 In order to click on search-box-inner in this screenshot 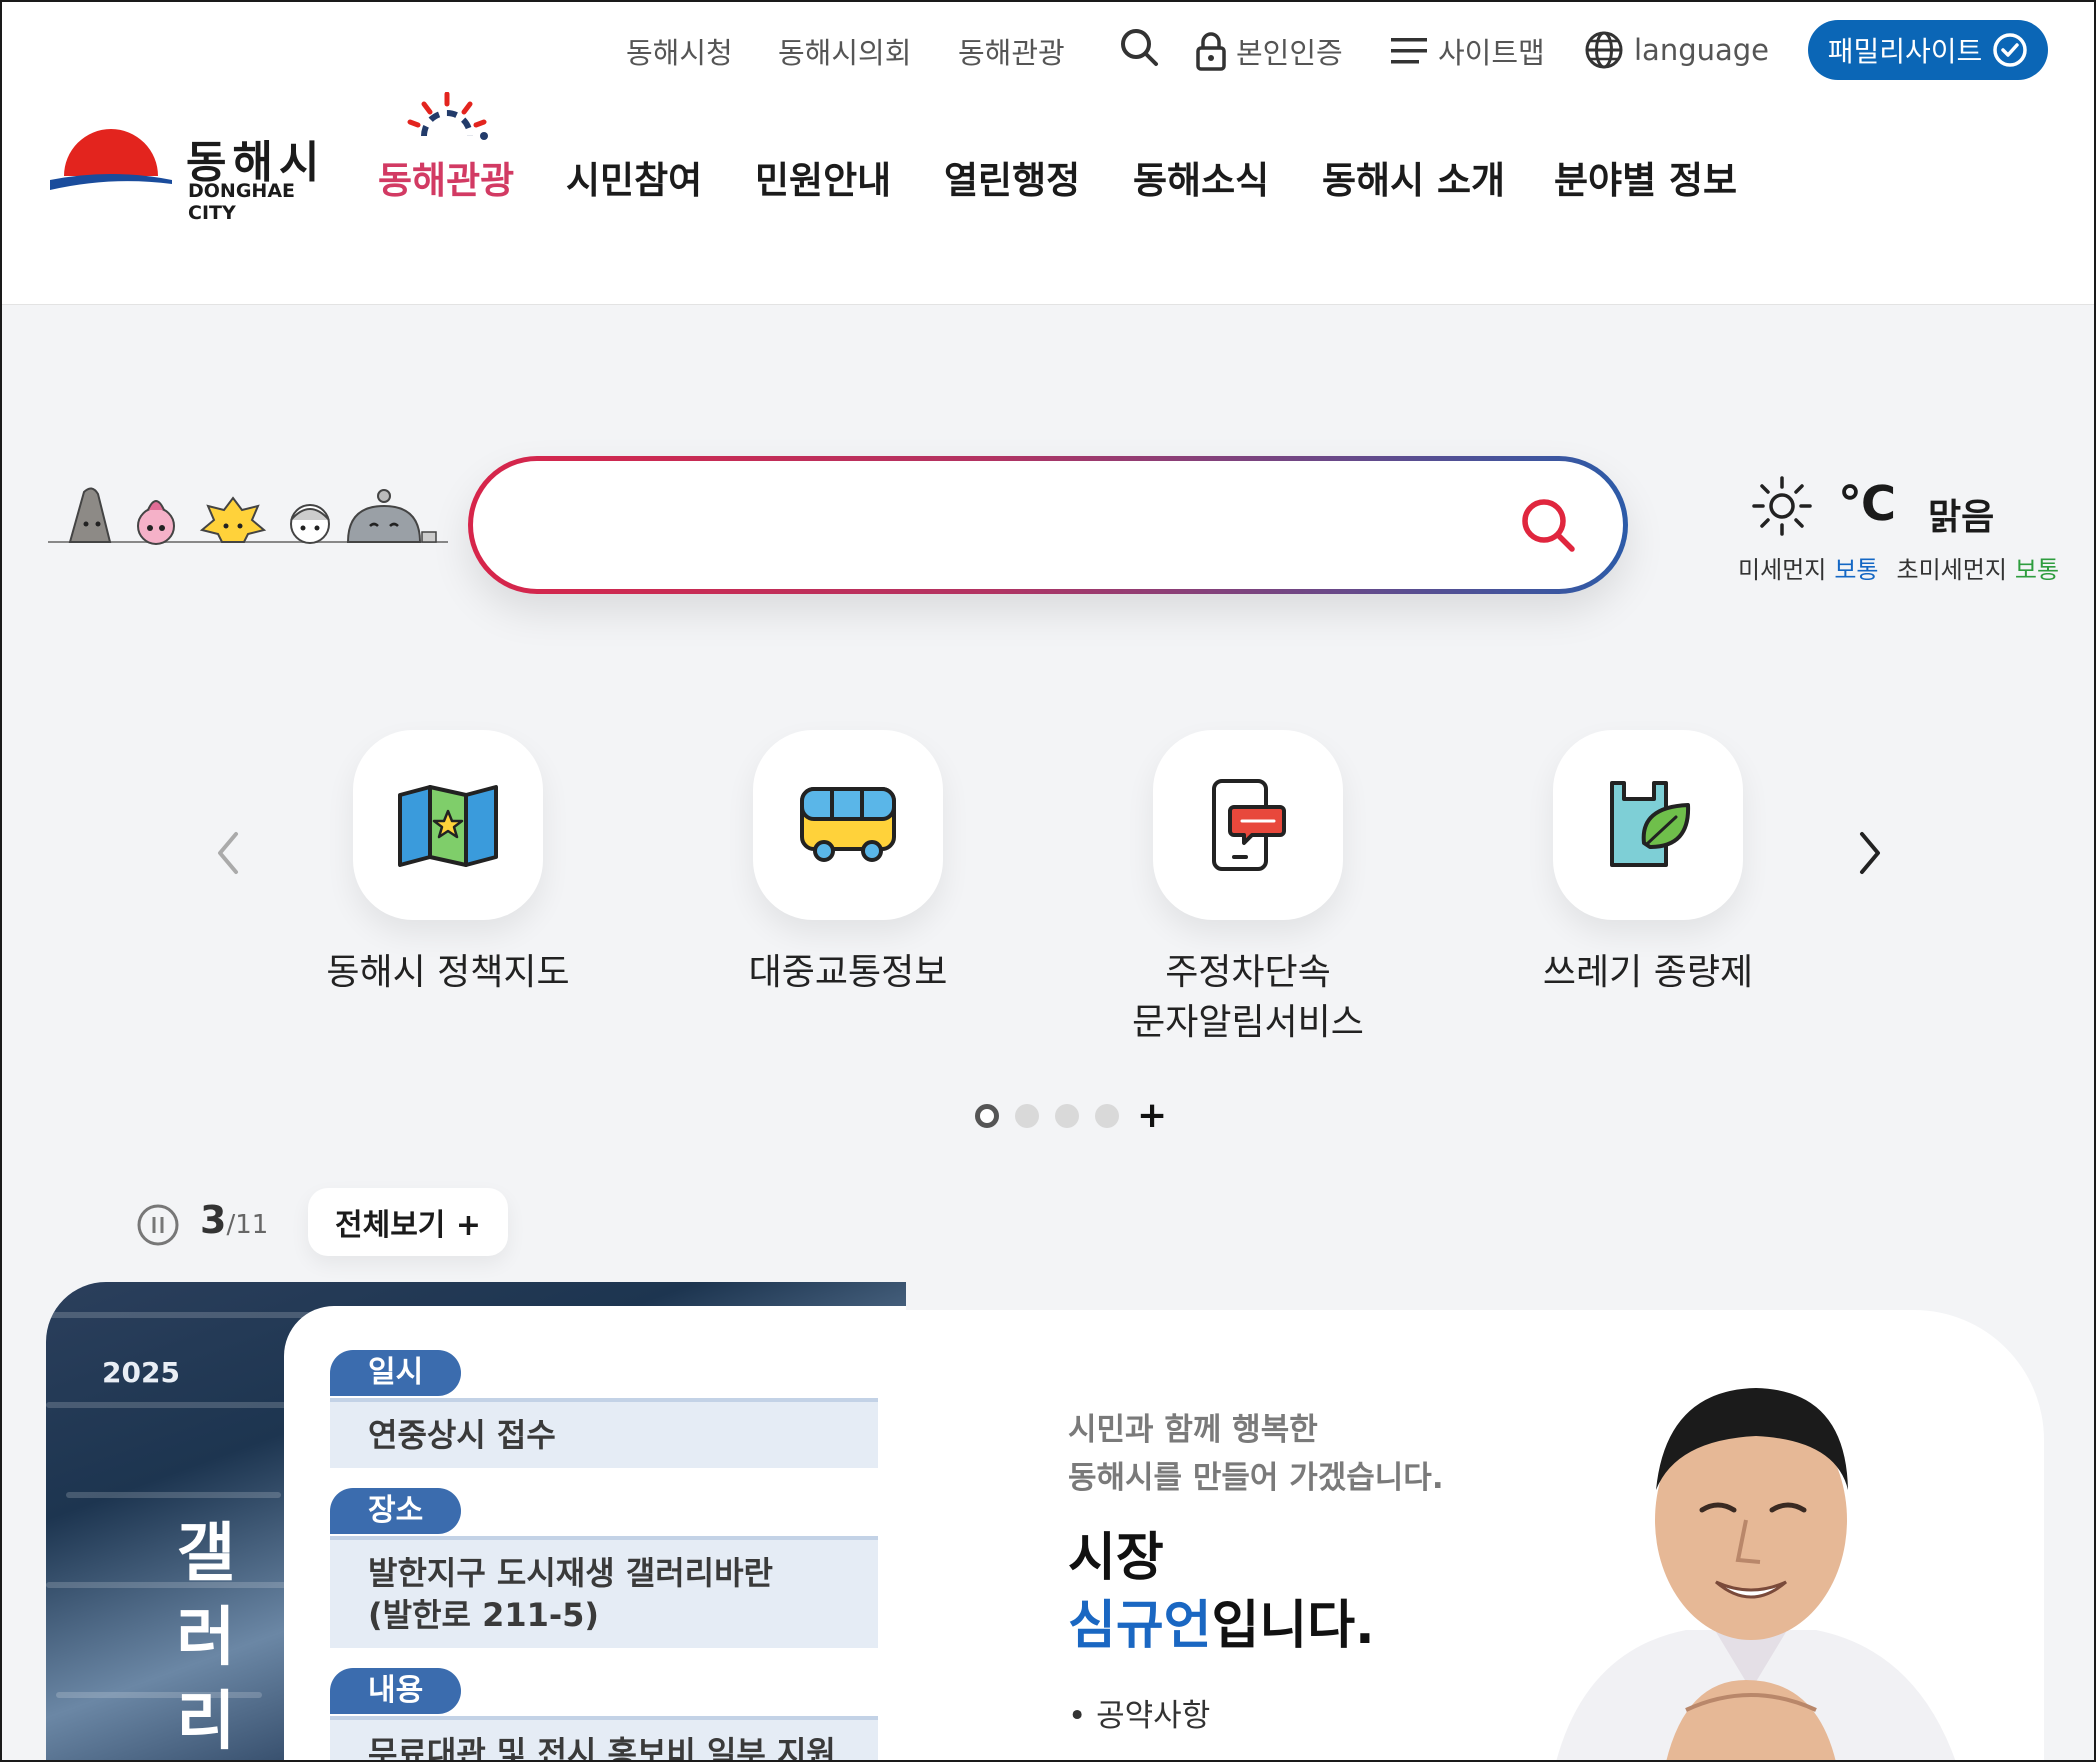, I will do `click(1048, 525)`.